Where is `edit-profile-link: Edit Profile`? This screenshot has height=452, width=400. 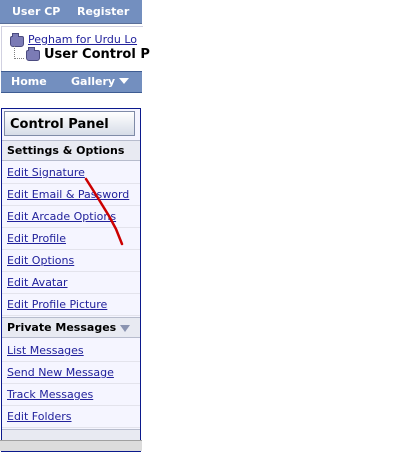
edit-profile-link: Edit Profile is located at coordinates (36, 238).